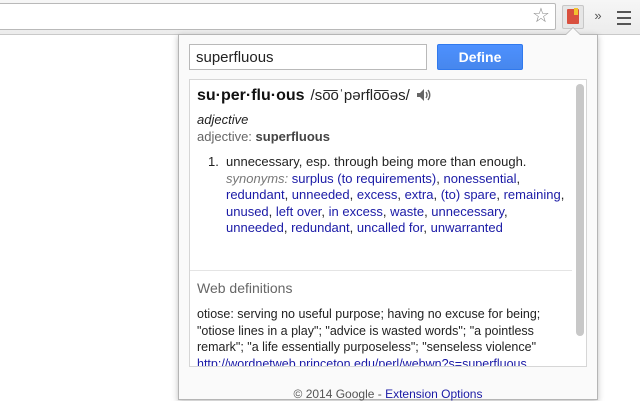 The width and height of the screenshot is (640, 401). What do you see at coordinates (364, 178) in the screenshot?
I see `synonym-link: surplus (to requirements)` at bounding box center [364, 178].